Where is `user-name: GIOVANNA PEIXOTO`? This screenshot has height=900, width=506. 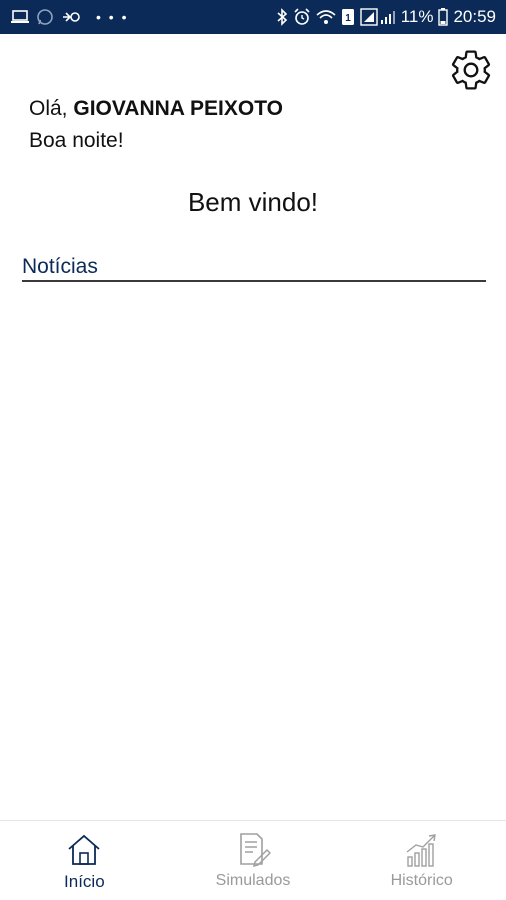
user-name: GIOVANNA PEIXOTO is located at coordinates (178, 108).